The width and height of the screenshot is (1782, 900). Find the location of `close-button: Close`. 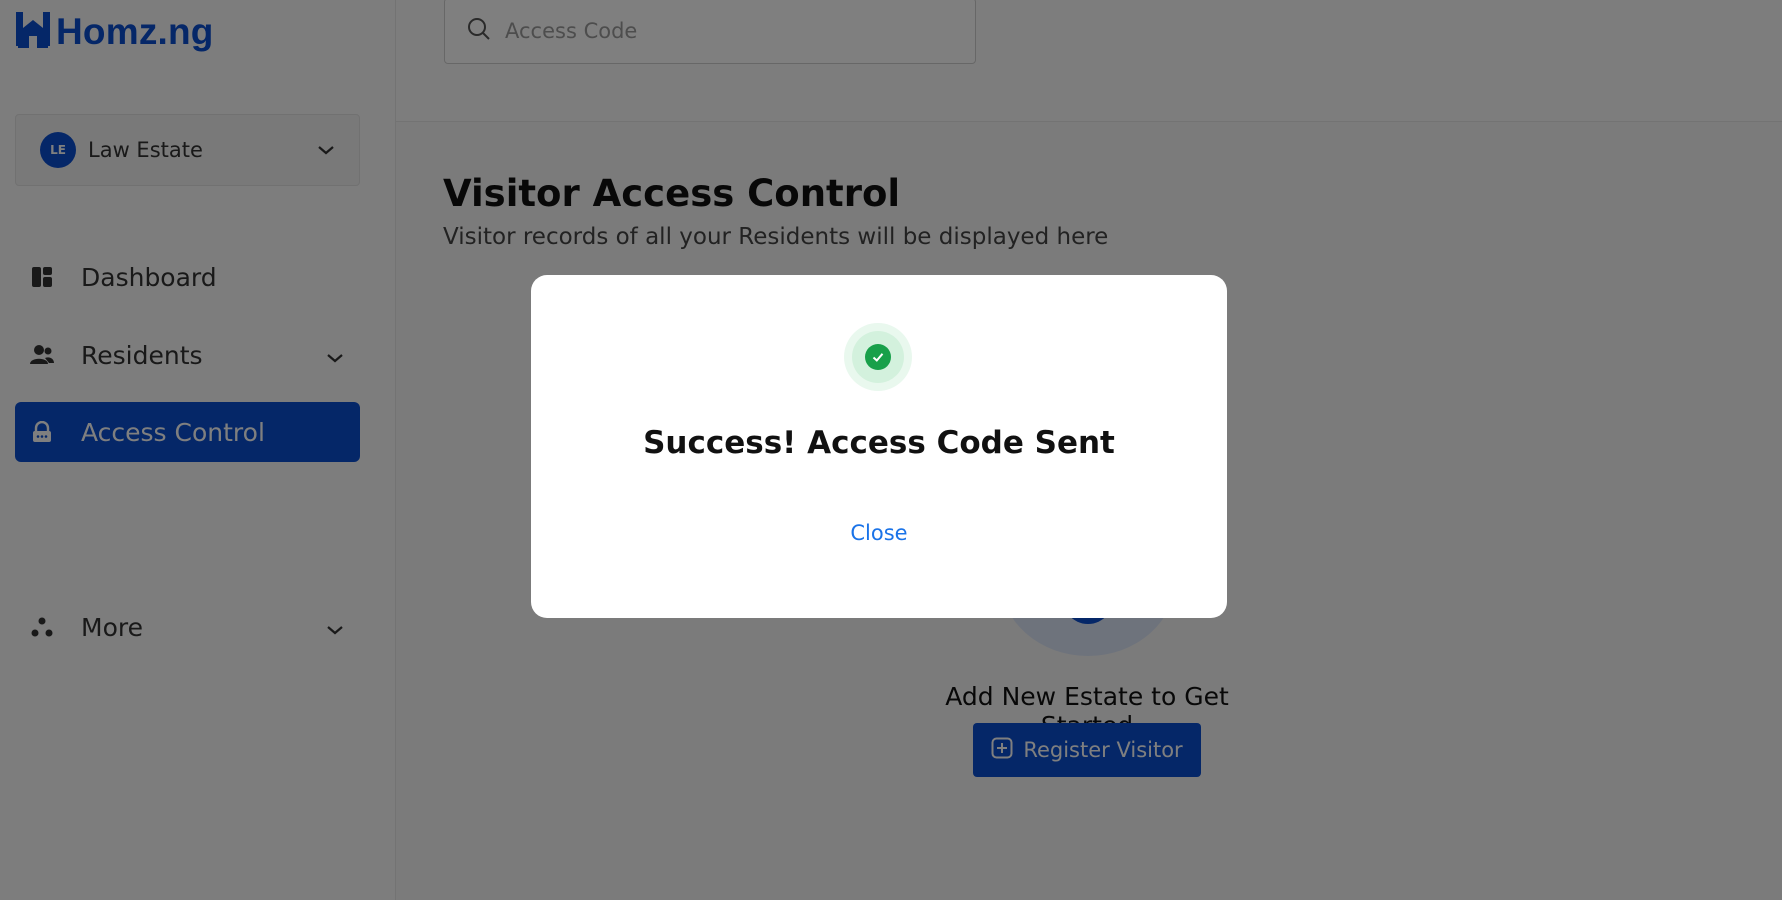

close-button: Close is located at coordinates (879, 533).